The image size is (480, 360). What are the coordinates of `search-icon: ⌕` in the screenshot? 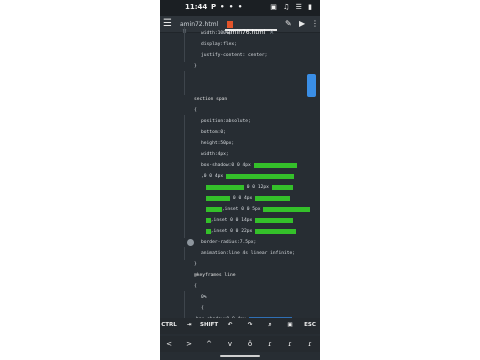 It's located at (270, 325).